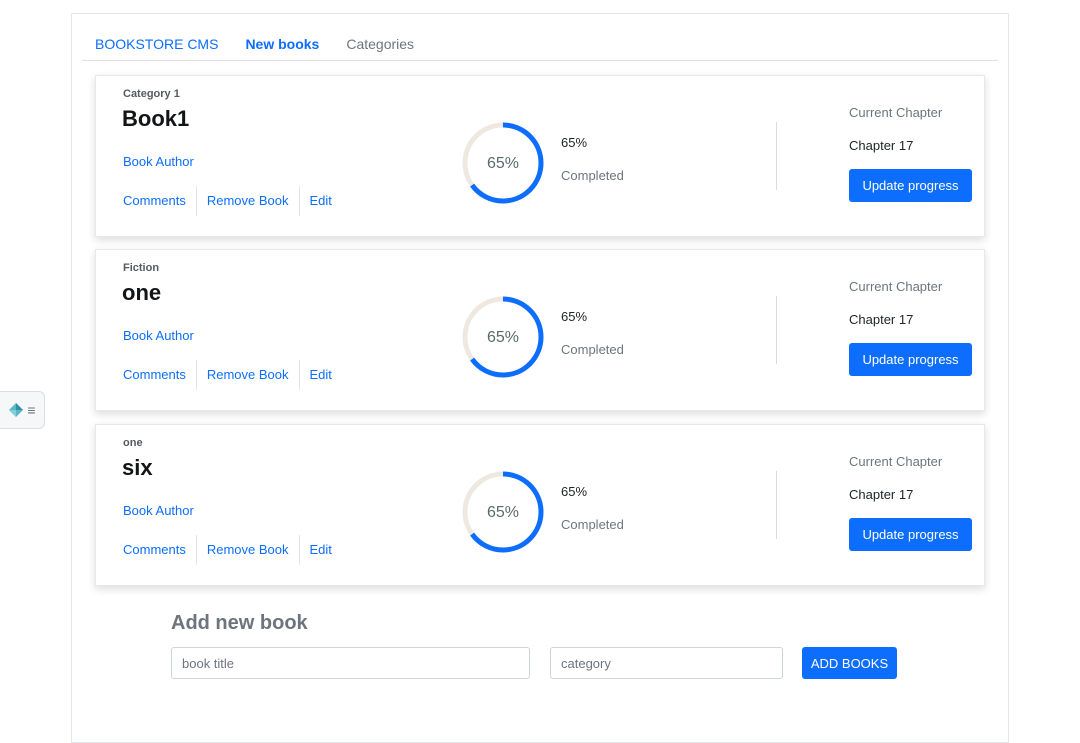 The height and width of the screenshot is (743, 1080). I want to click on nav-link-new-books: New books, so click(282, 44).